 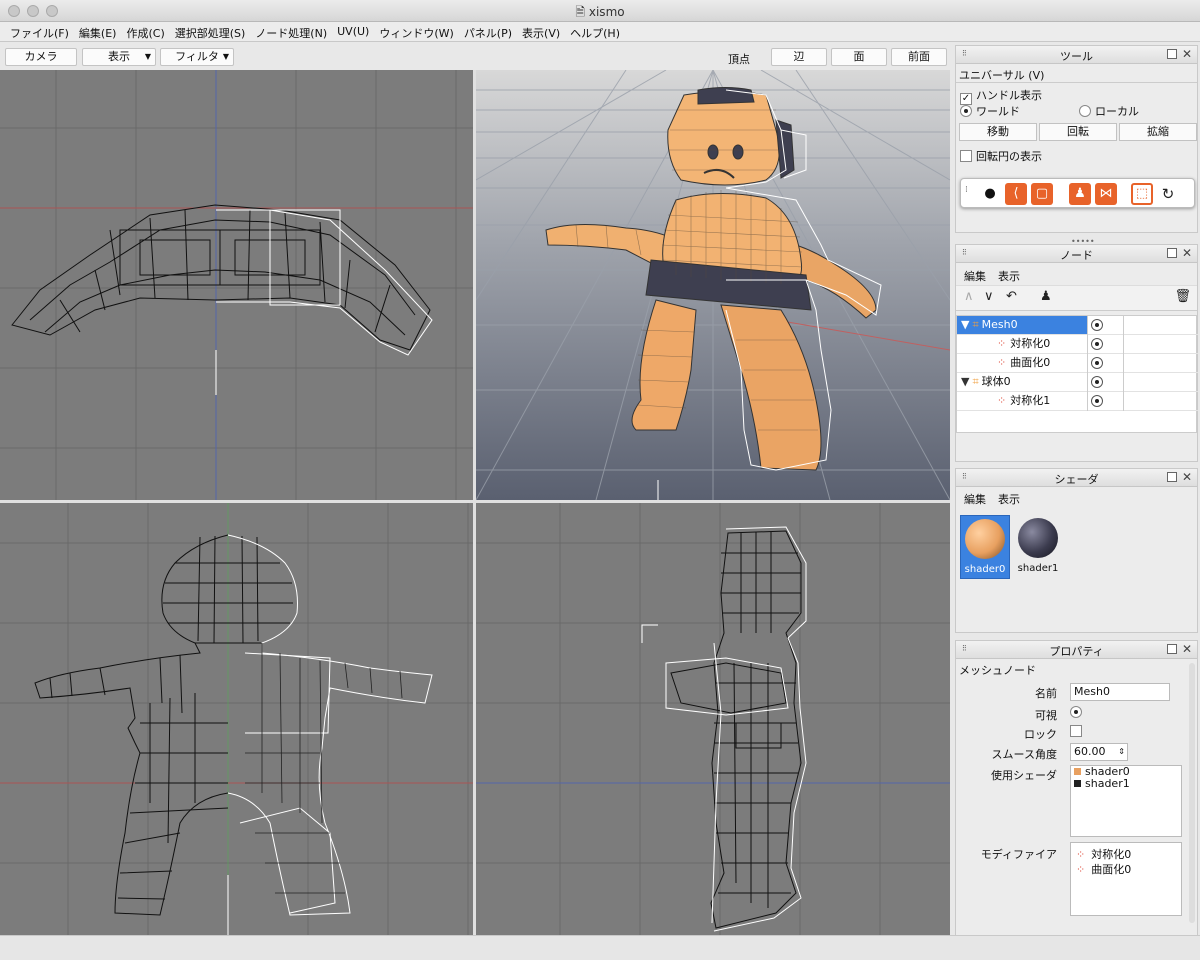 What do you see at coordinates (600, 13) in the screenshot?
I see `window-title: 🗎 xismo` at bounding box center [600, 13].